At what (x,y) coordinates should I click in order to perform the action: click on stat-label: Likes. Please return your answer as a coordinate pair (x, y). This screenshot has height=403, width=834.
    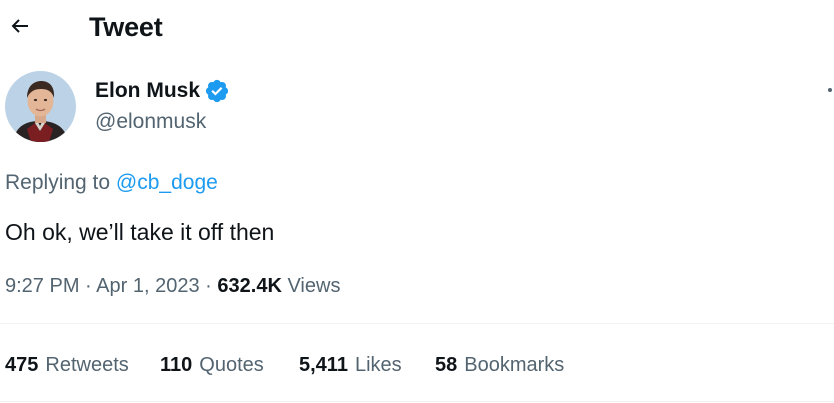
    Looking at the image, I should click on (378, 365).